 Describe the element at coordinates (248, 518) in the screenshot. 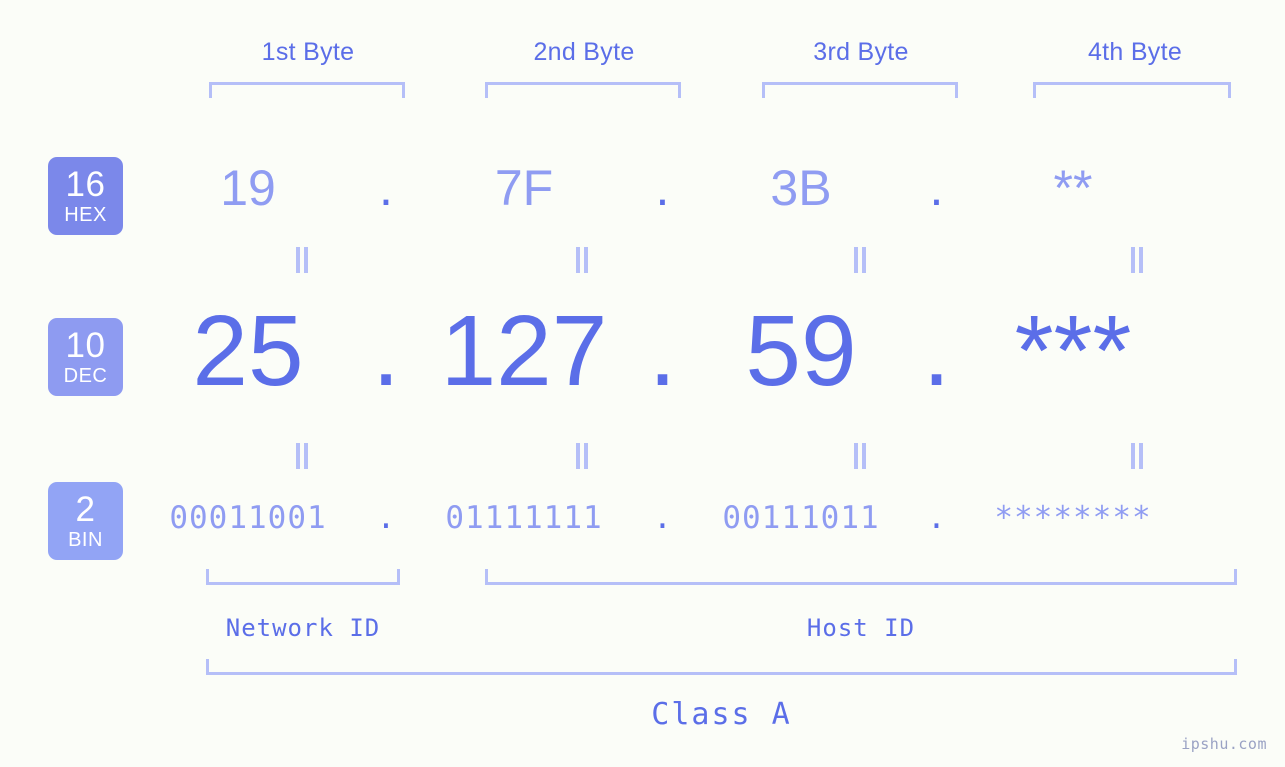

I see `bin-byte-1: 00011001` at that location.